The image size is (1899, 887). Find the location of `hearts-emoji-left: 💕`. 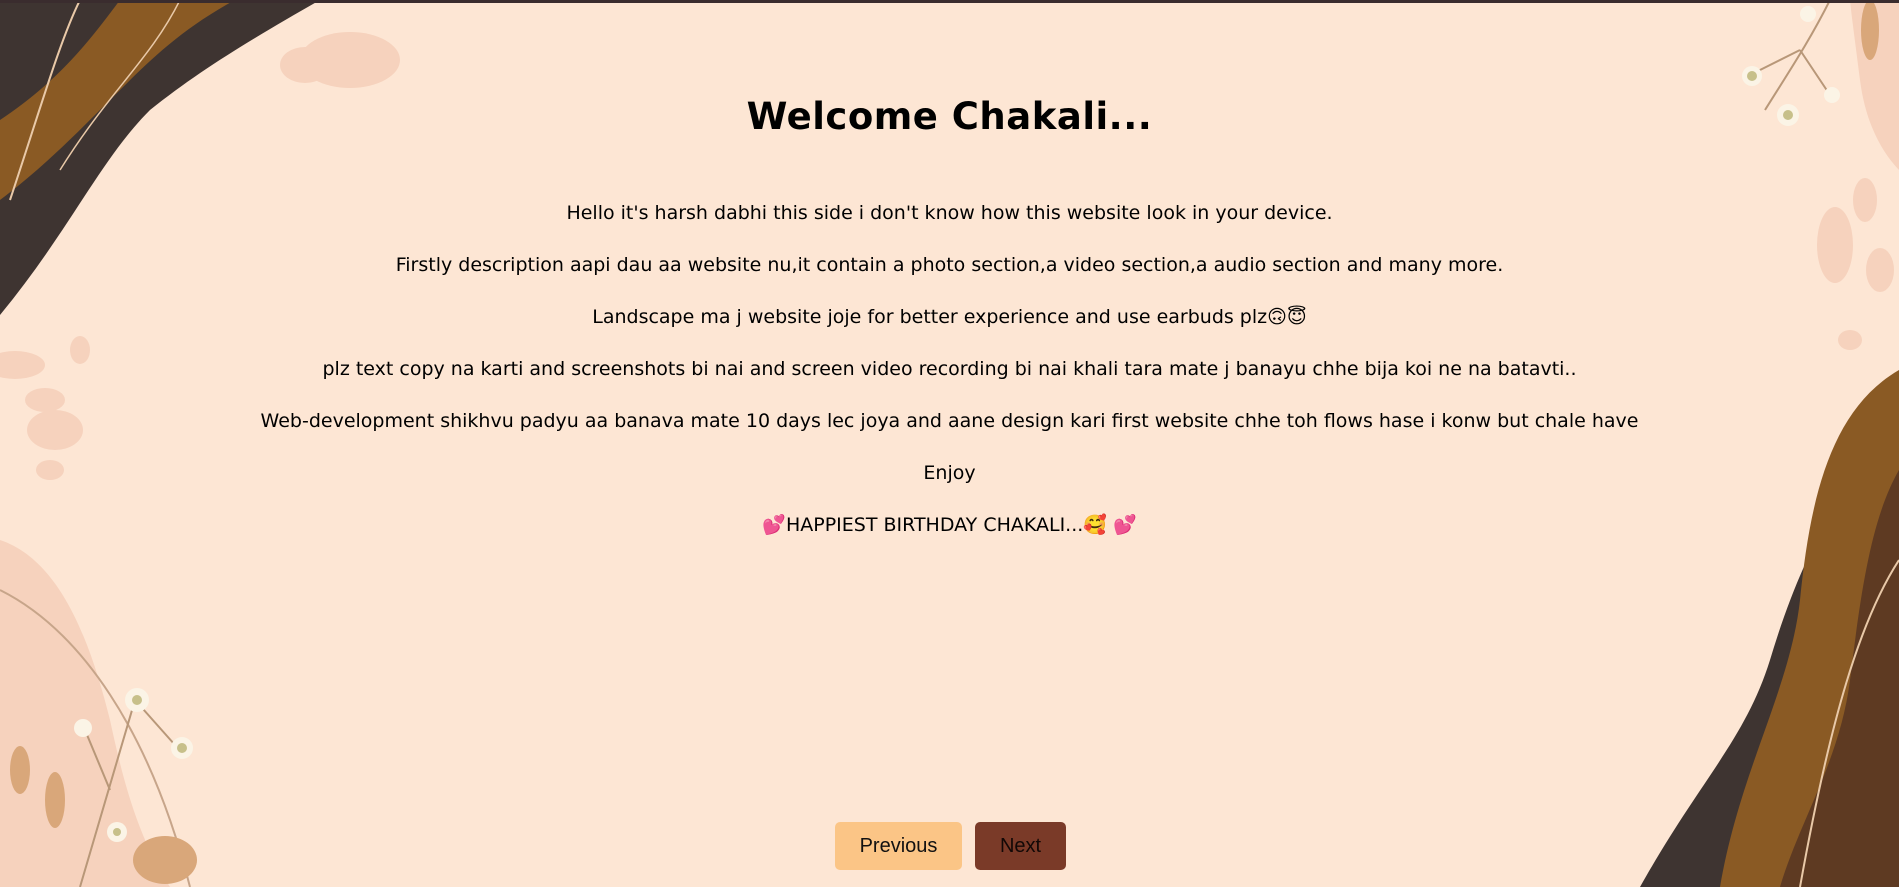

hearts-emoji-left: 💕 is located at coordinates (774, 525).